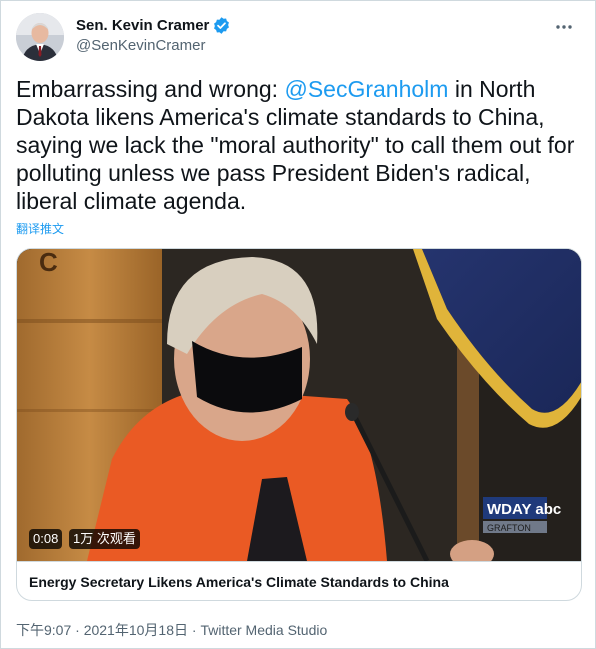 This screenshot has width=596, height=649. What do you see at coordinates (509, 528) in the screenshot?
I see `wday-watermark-sub: GRAFTON` at bounding box center [509, 528].